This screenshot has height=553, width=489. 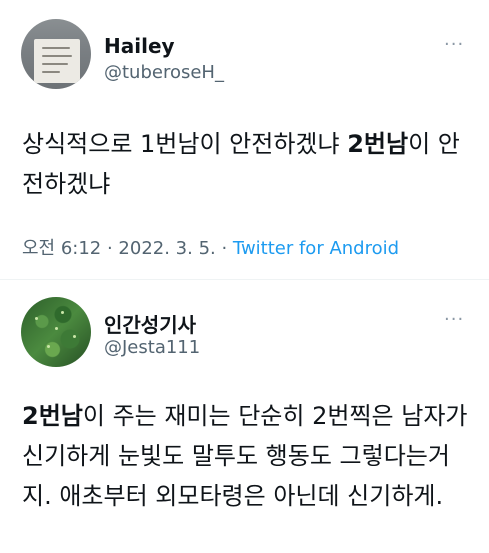 What do you see at coordinates (454, 319) in the screenshot?
I see `more-options-icon: ···` at bounding box center [454, 319].